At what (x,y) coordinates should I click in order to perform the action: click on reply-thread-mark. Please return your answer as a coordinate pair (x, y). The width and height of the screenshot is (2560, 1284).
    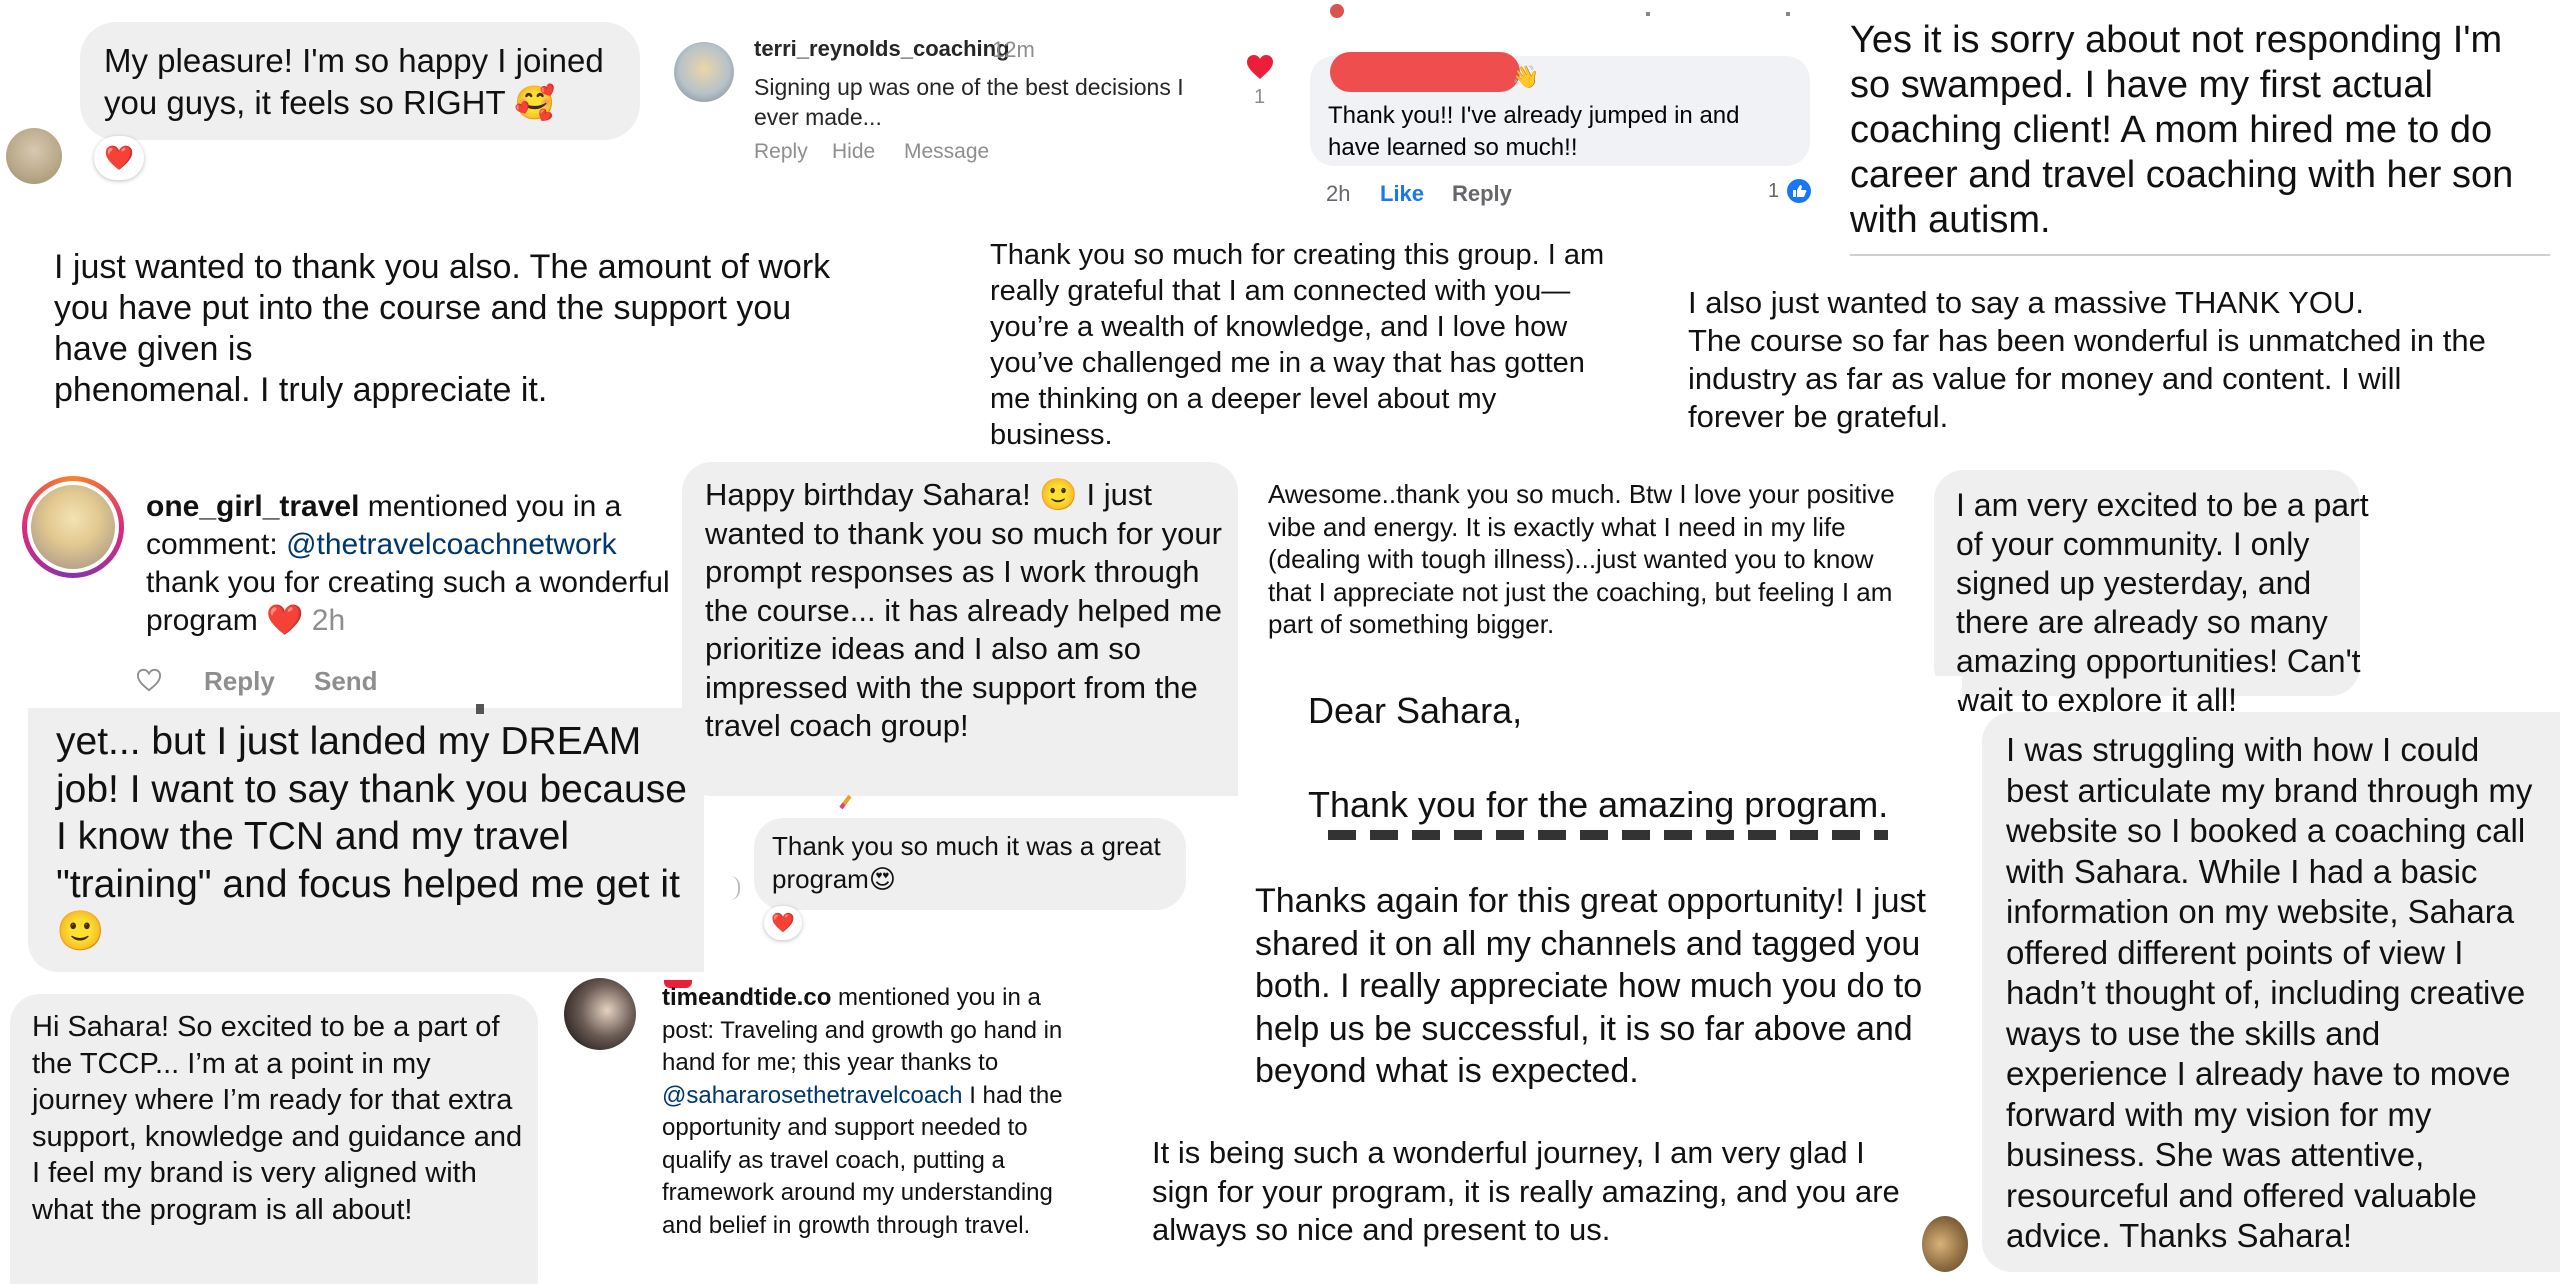
    Looking at the image, I should click on (735, 888).